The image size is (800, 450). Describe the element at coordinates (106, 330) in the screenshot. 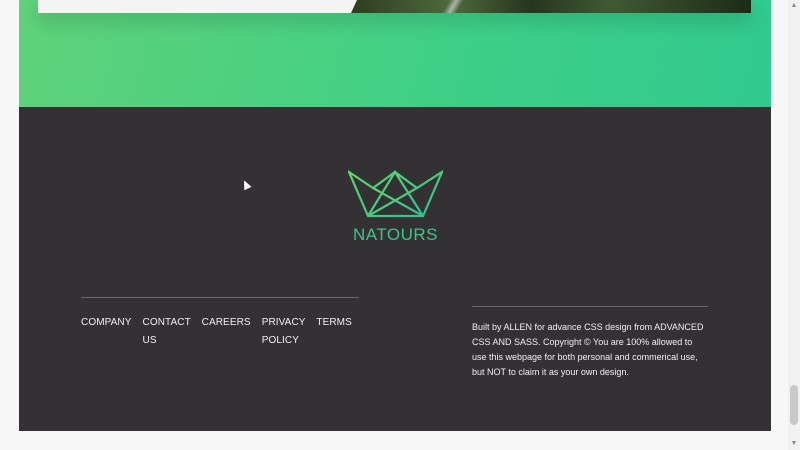

I see `footer-nav-item: COMPANY` at that location.